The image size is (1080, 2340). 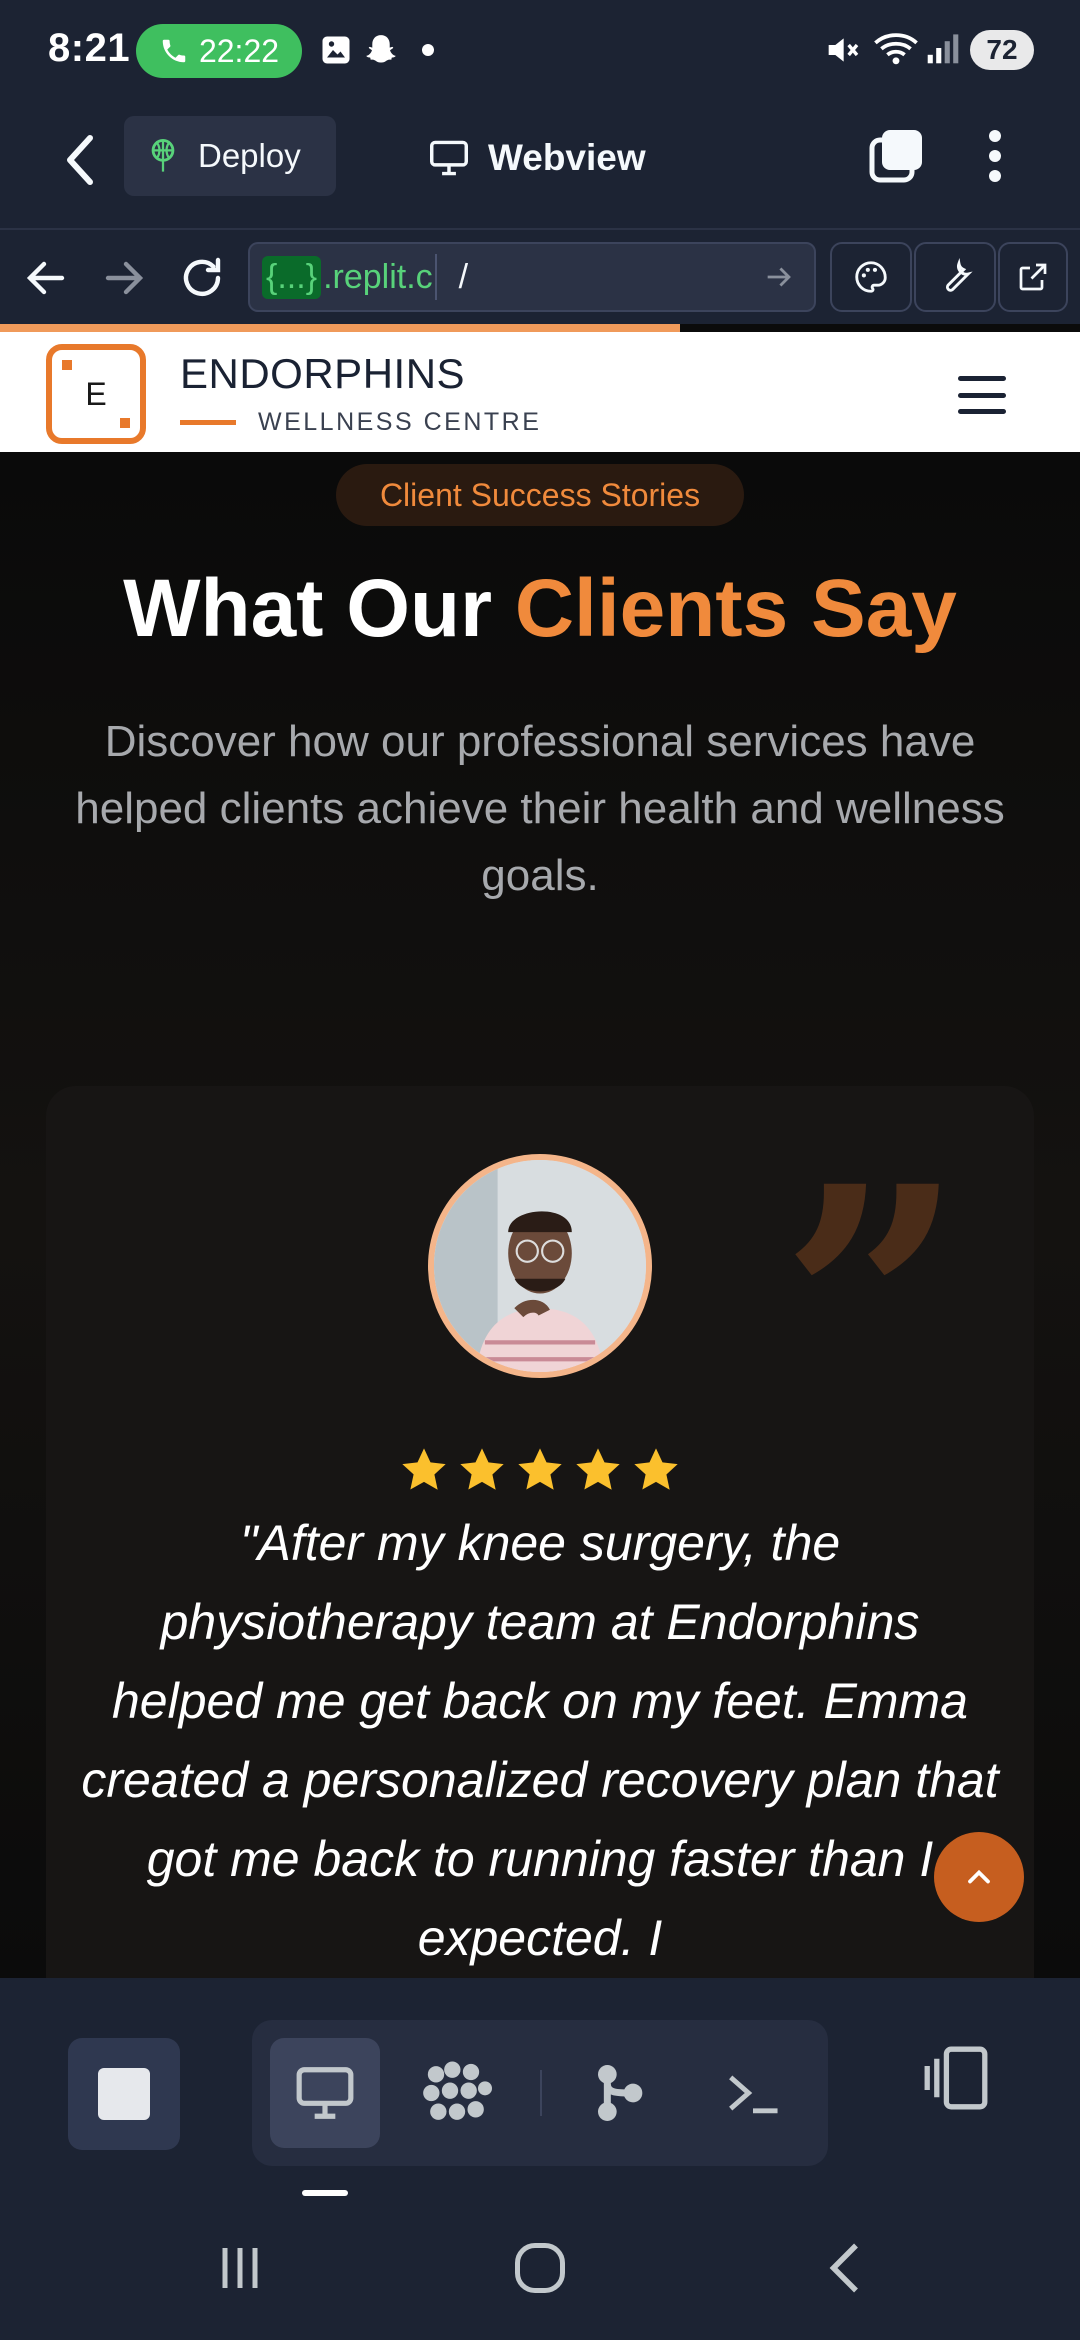 I want to click on url-host: .replit.c, so click(x=378, y=276).